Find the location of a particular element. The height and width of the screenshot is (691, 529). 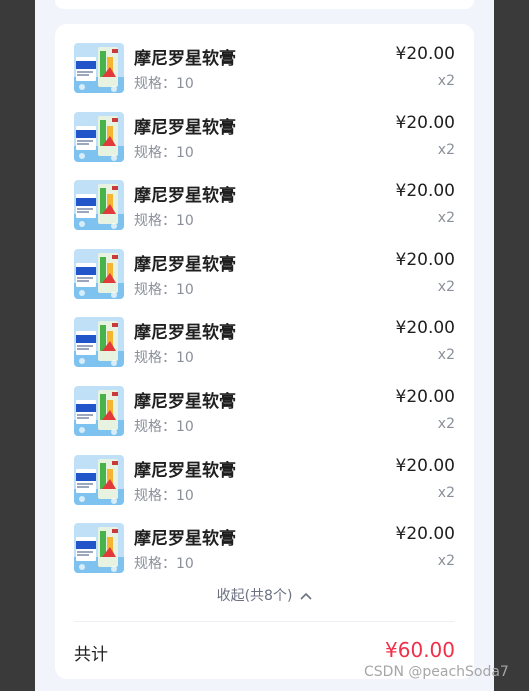

chevron-up-icon is located at coordinates (306, 596).